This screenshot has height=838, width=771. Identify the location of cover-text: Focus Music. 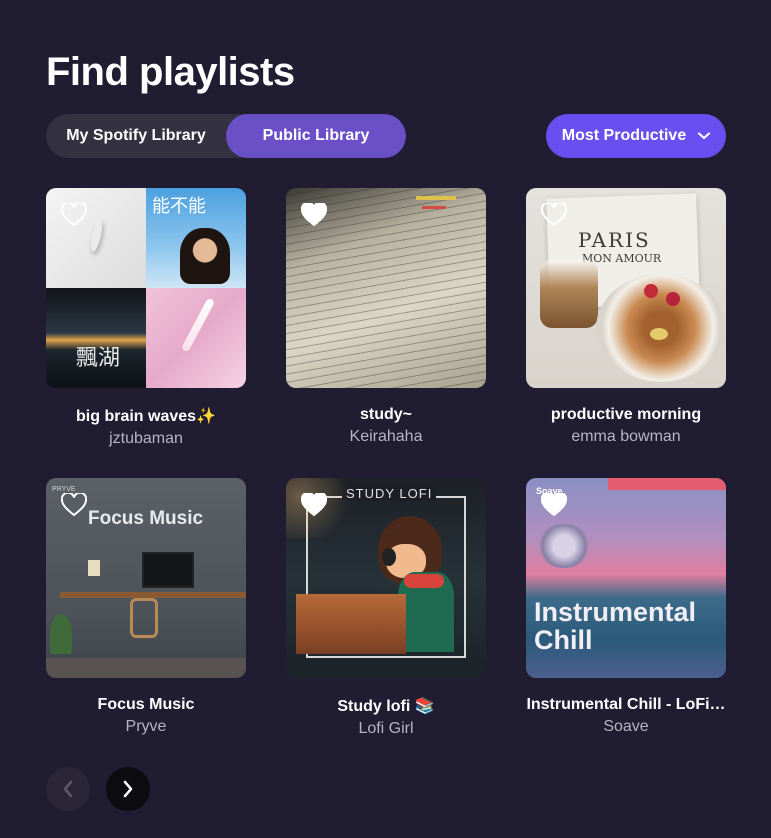
(146, 518).